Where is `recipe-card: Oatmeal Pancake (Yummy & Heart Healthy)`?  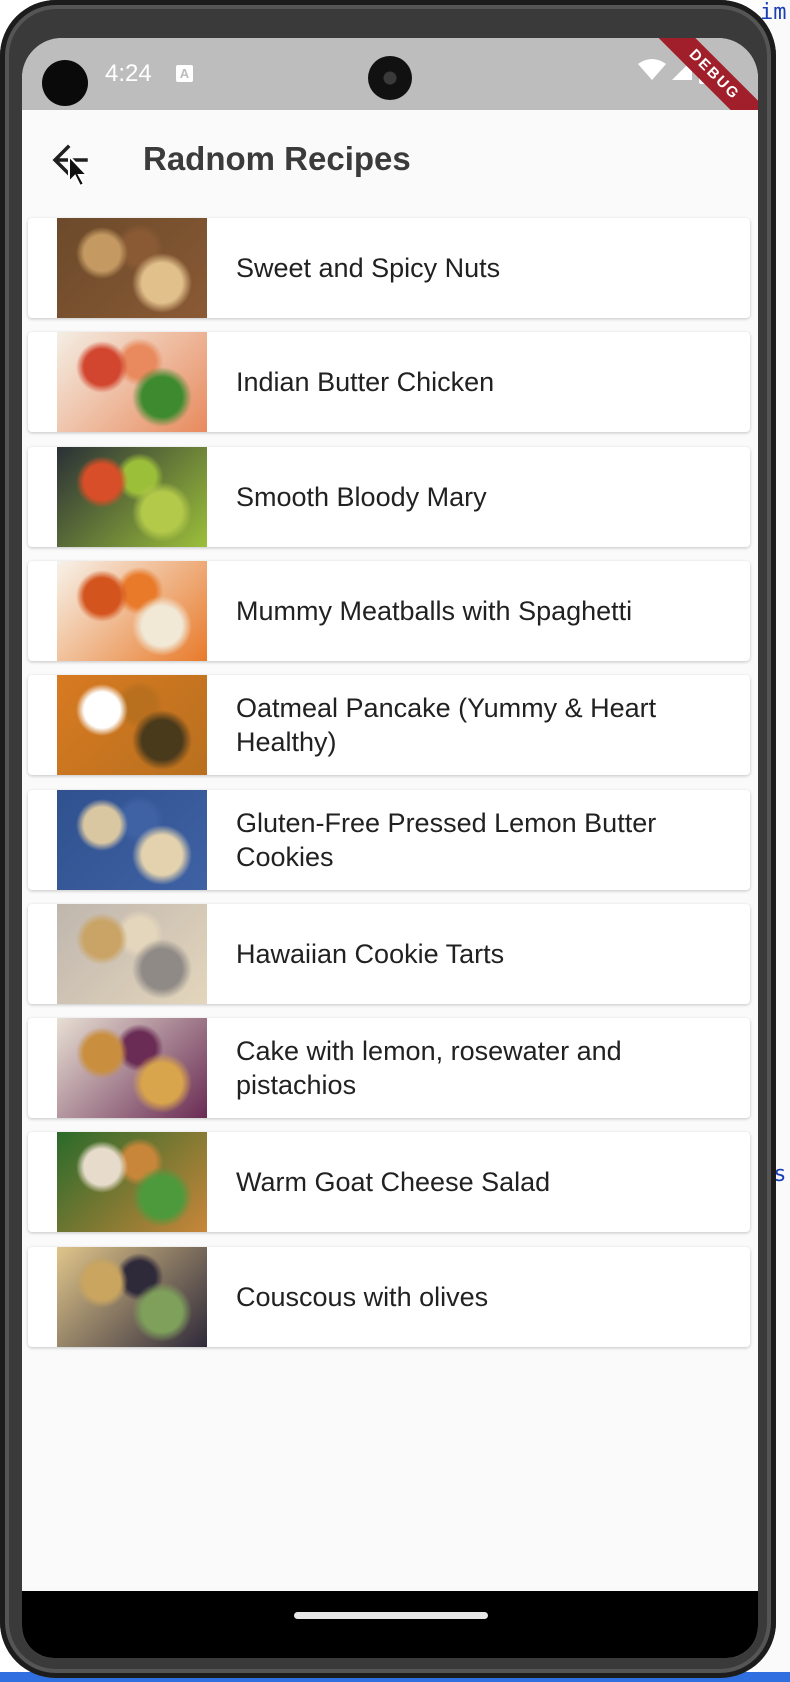
recipe-card: Oatmeal Pancake (Yummy & Heart Healthy) is located at coordinates (389, 725).